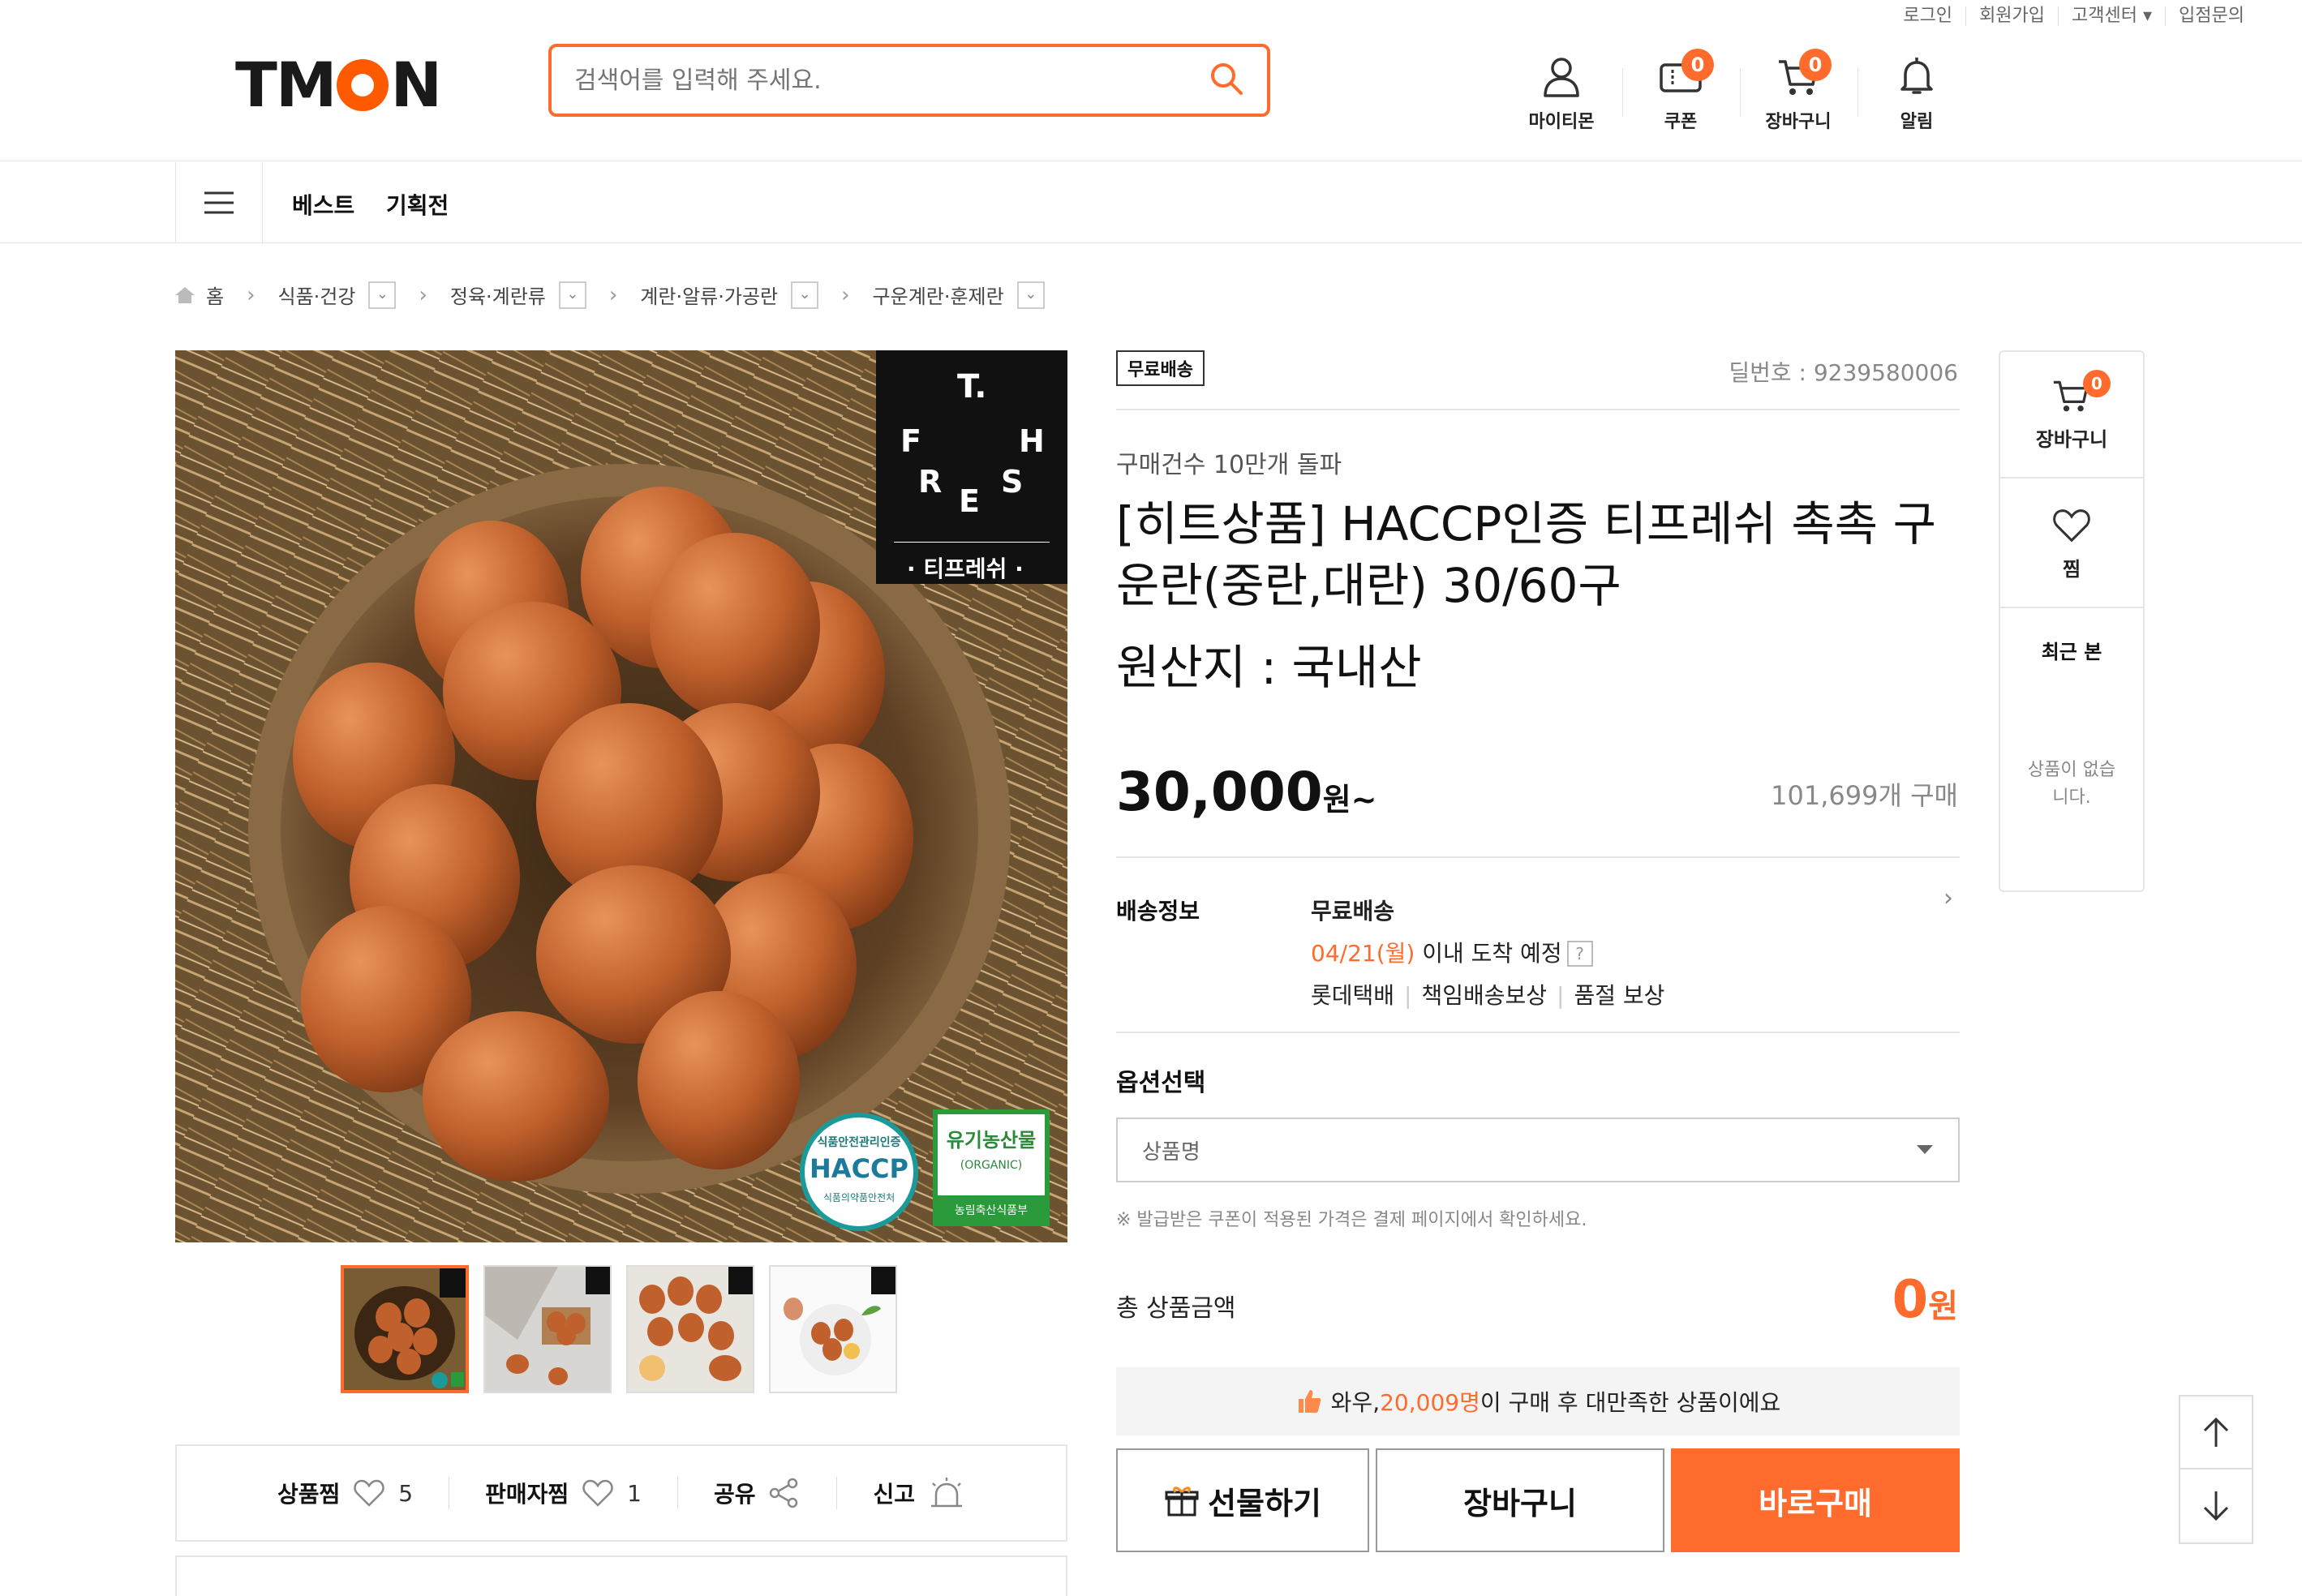  Describe the element at coordinates (1430, 1402) in the screenshot. I see `review-count: 20,009명` at that location.